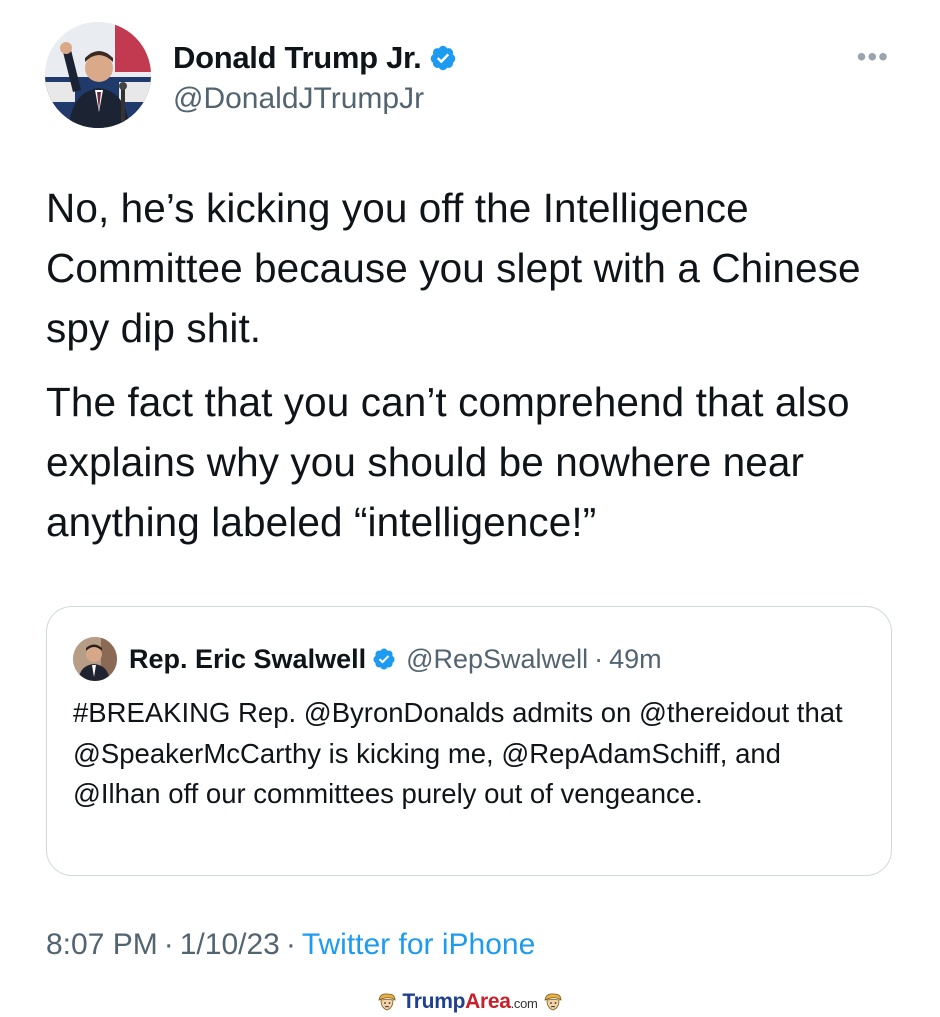 The height and width of the screenshot is (1017, 940). What do you see at coordinates (297, 58) in the screenshot?
I see `author-display-name: Donald Trump Jr.` at bounding box center [297, 58].